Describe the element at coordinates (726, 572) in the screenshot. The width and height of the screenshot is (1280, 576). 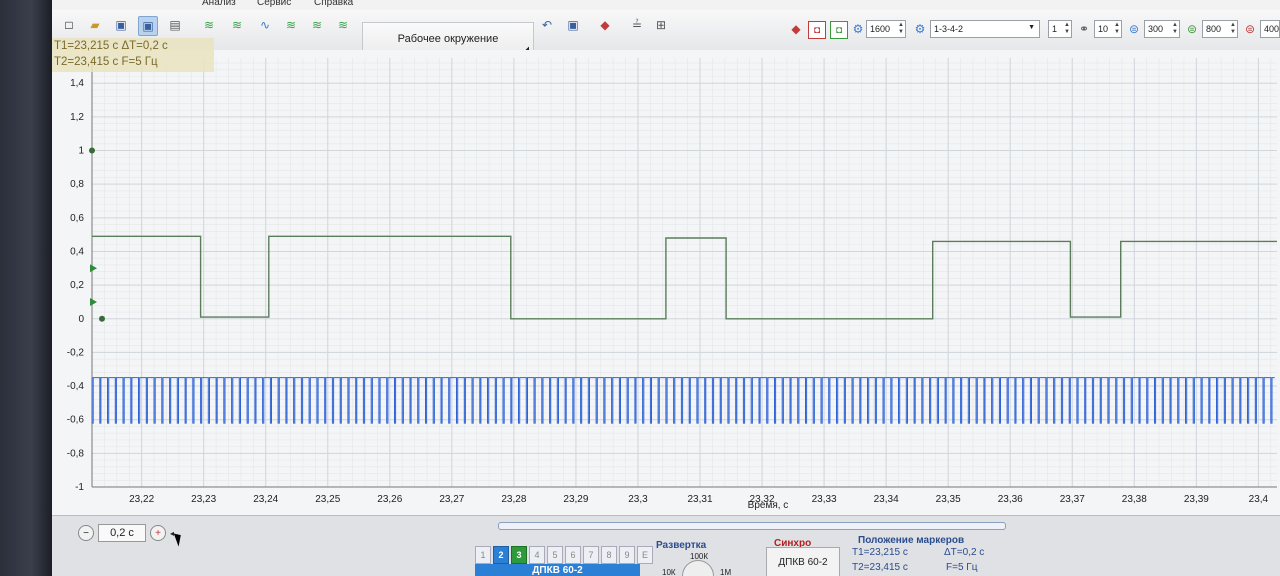
I see `sweep-label-right: 1М` at that location.